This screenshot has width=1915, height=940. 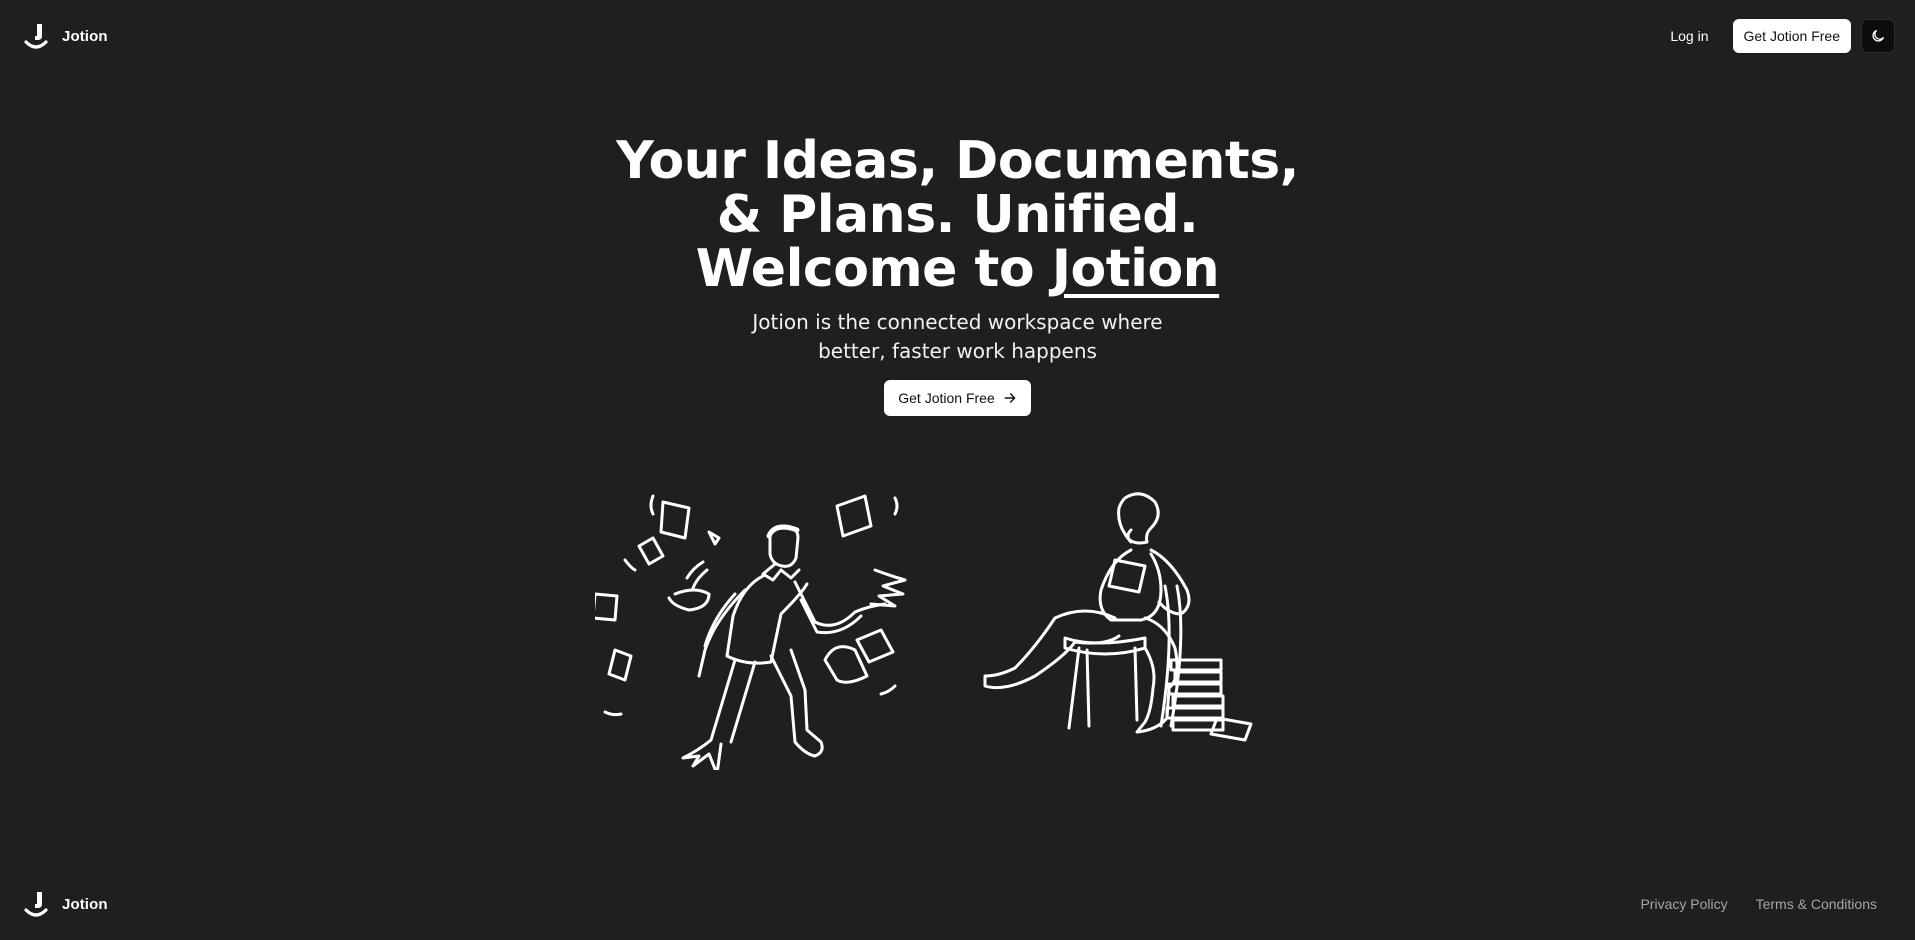 I want to click on woman-reading-in-chair-illustration, so click(x=1118, y=617).